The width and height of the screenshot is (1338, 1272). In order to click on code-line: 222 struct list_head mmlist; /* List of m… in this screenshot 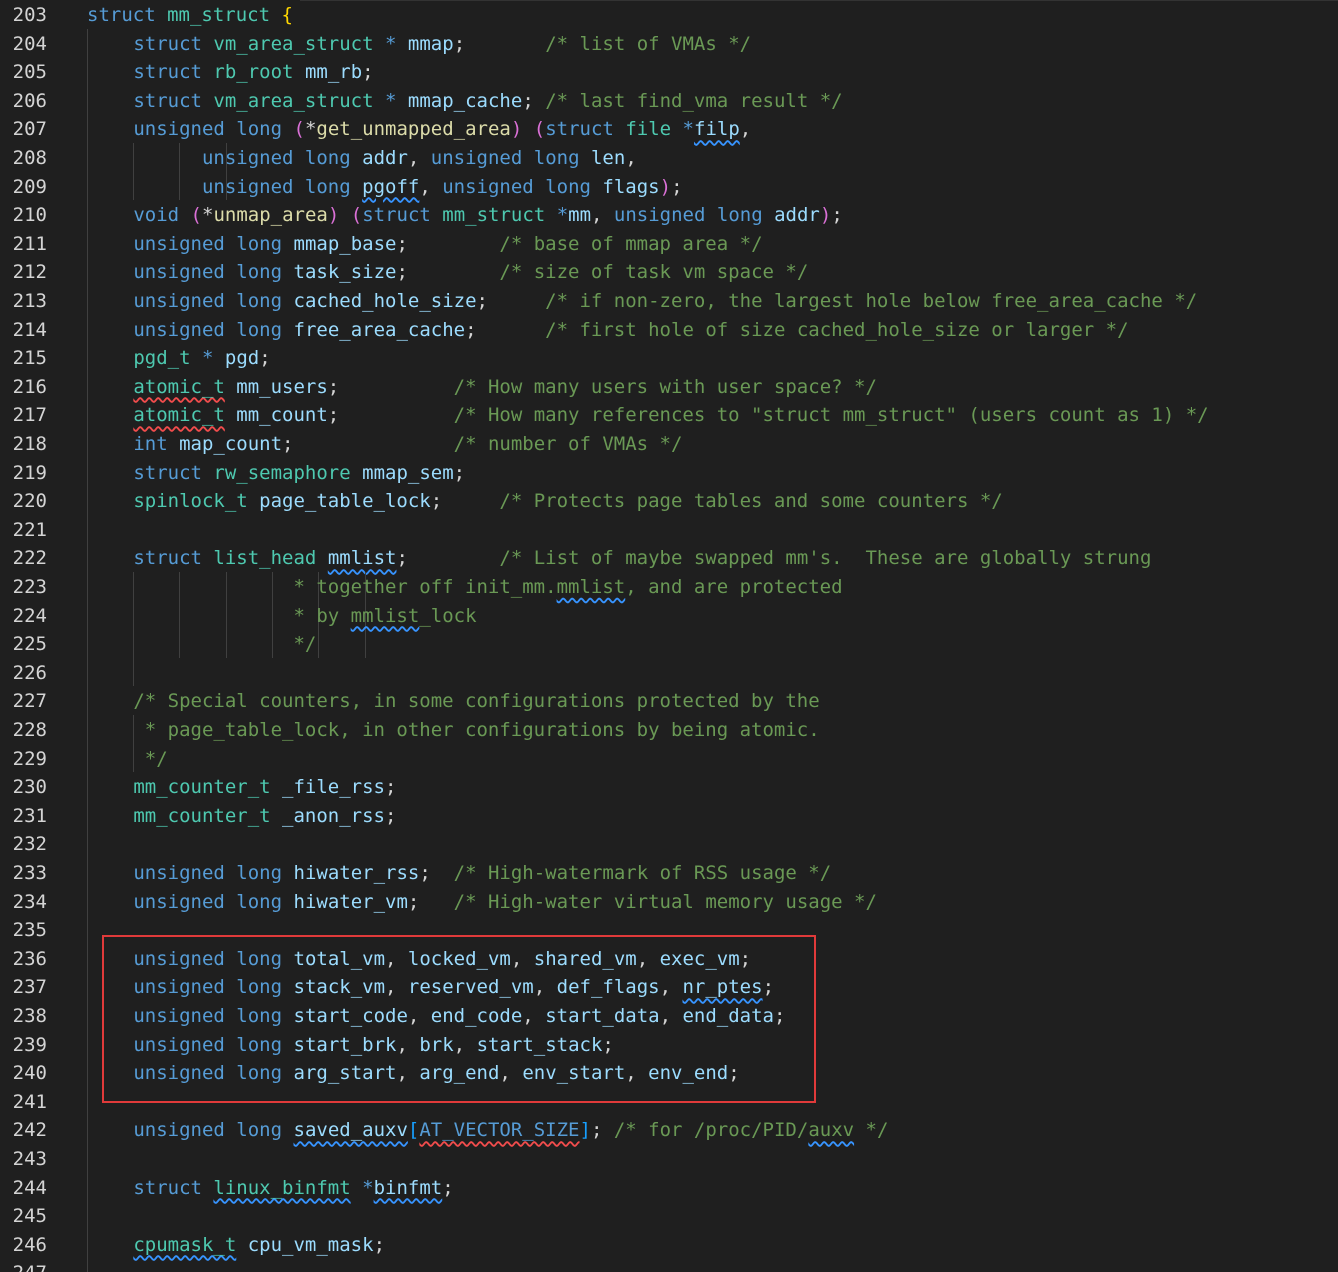, I will do `click(669, 557)`.